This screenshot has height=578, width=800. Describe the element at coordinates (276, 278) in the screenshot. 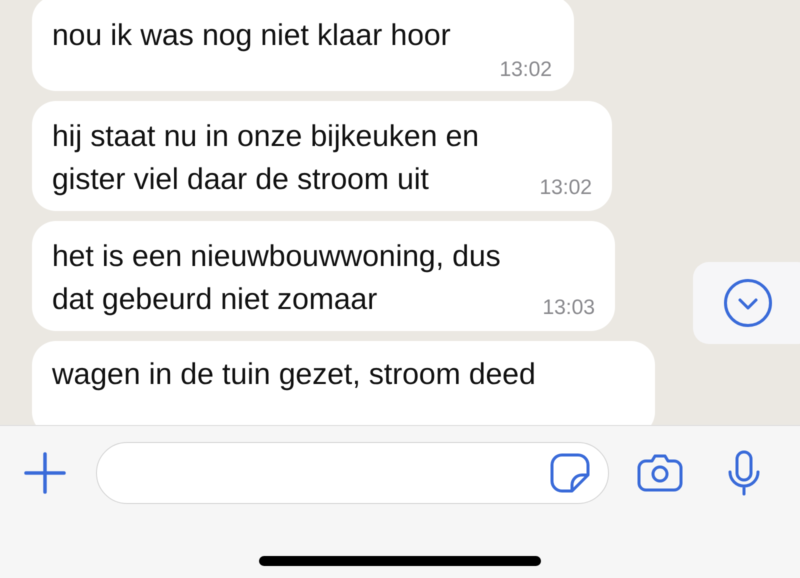

I see `message-text: het is een nieuwbouwwoning, dus dat gebeurd niet zomaar` at that location.